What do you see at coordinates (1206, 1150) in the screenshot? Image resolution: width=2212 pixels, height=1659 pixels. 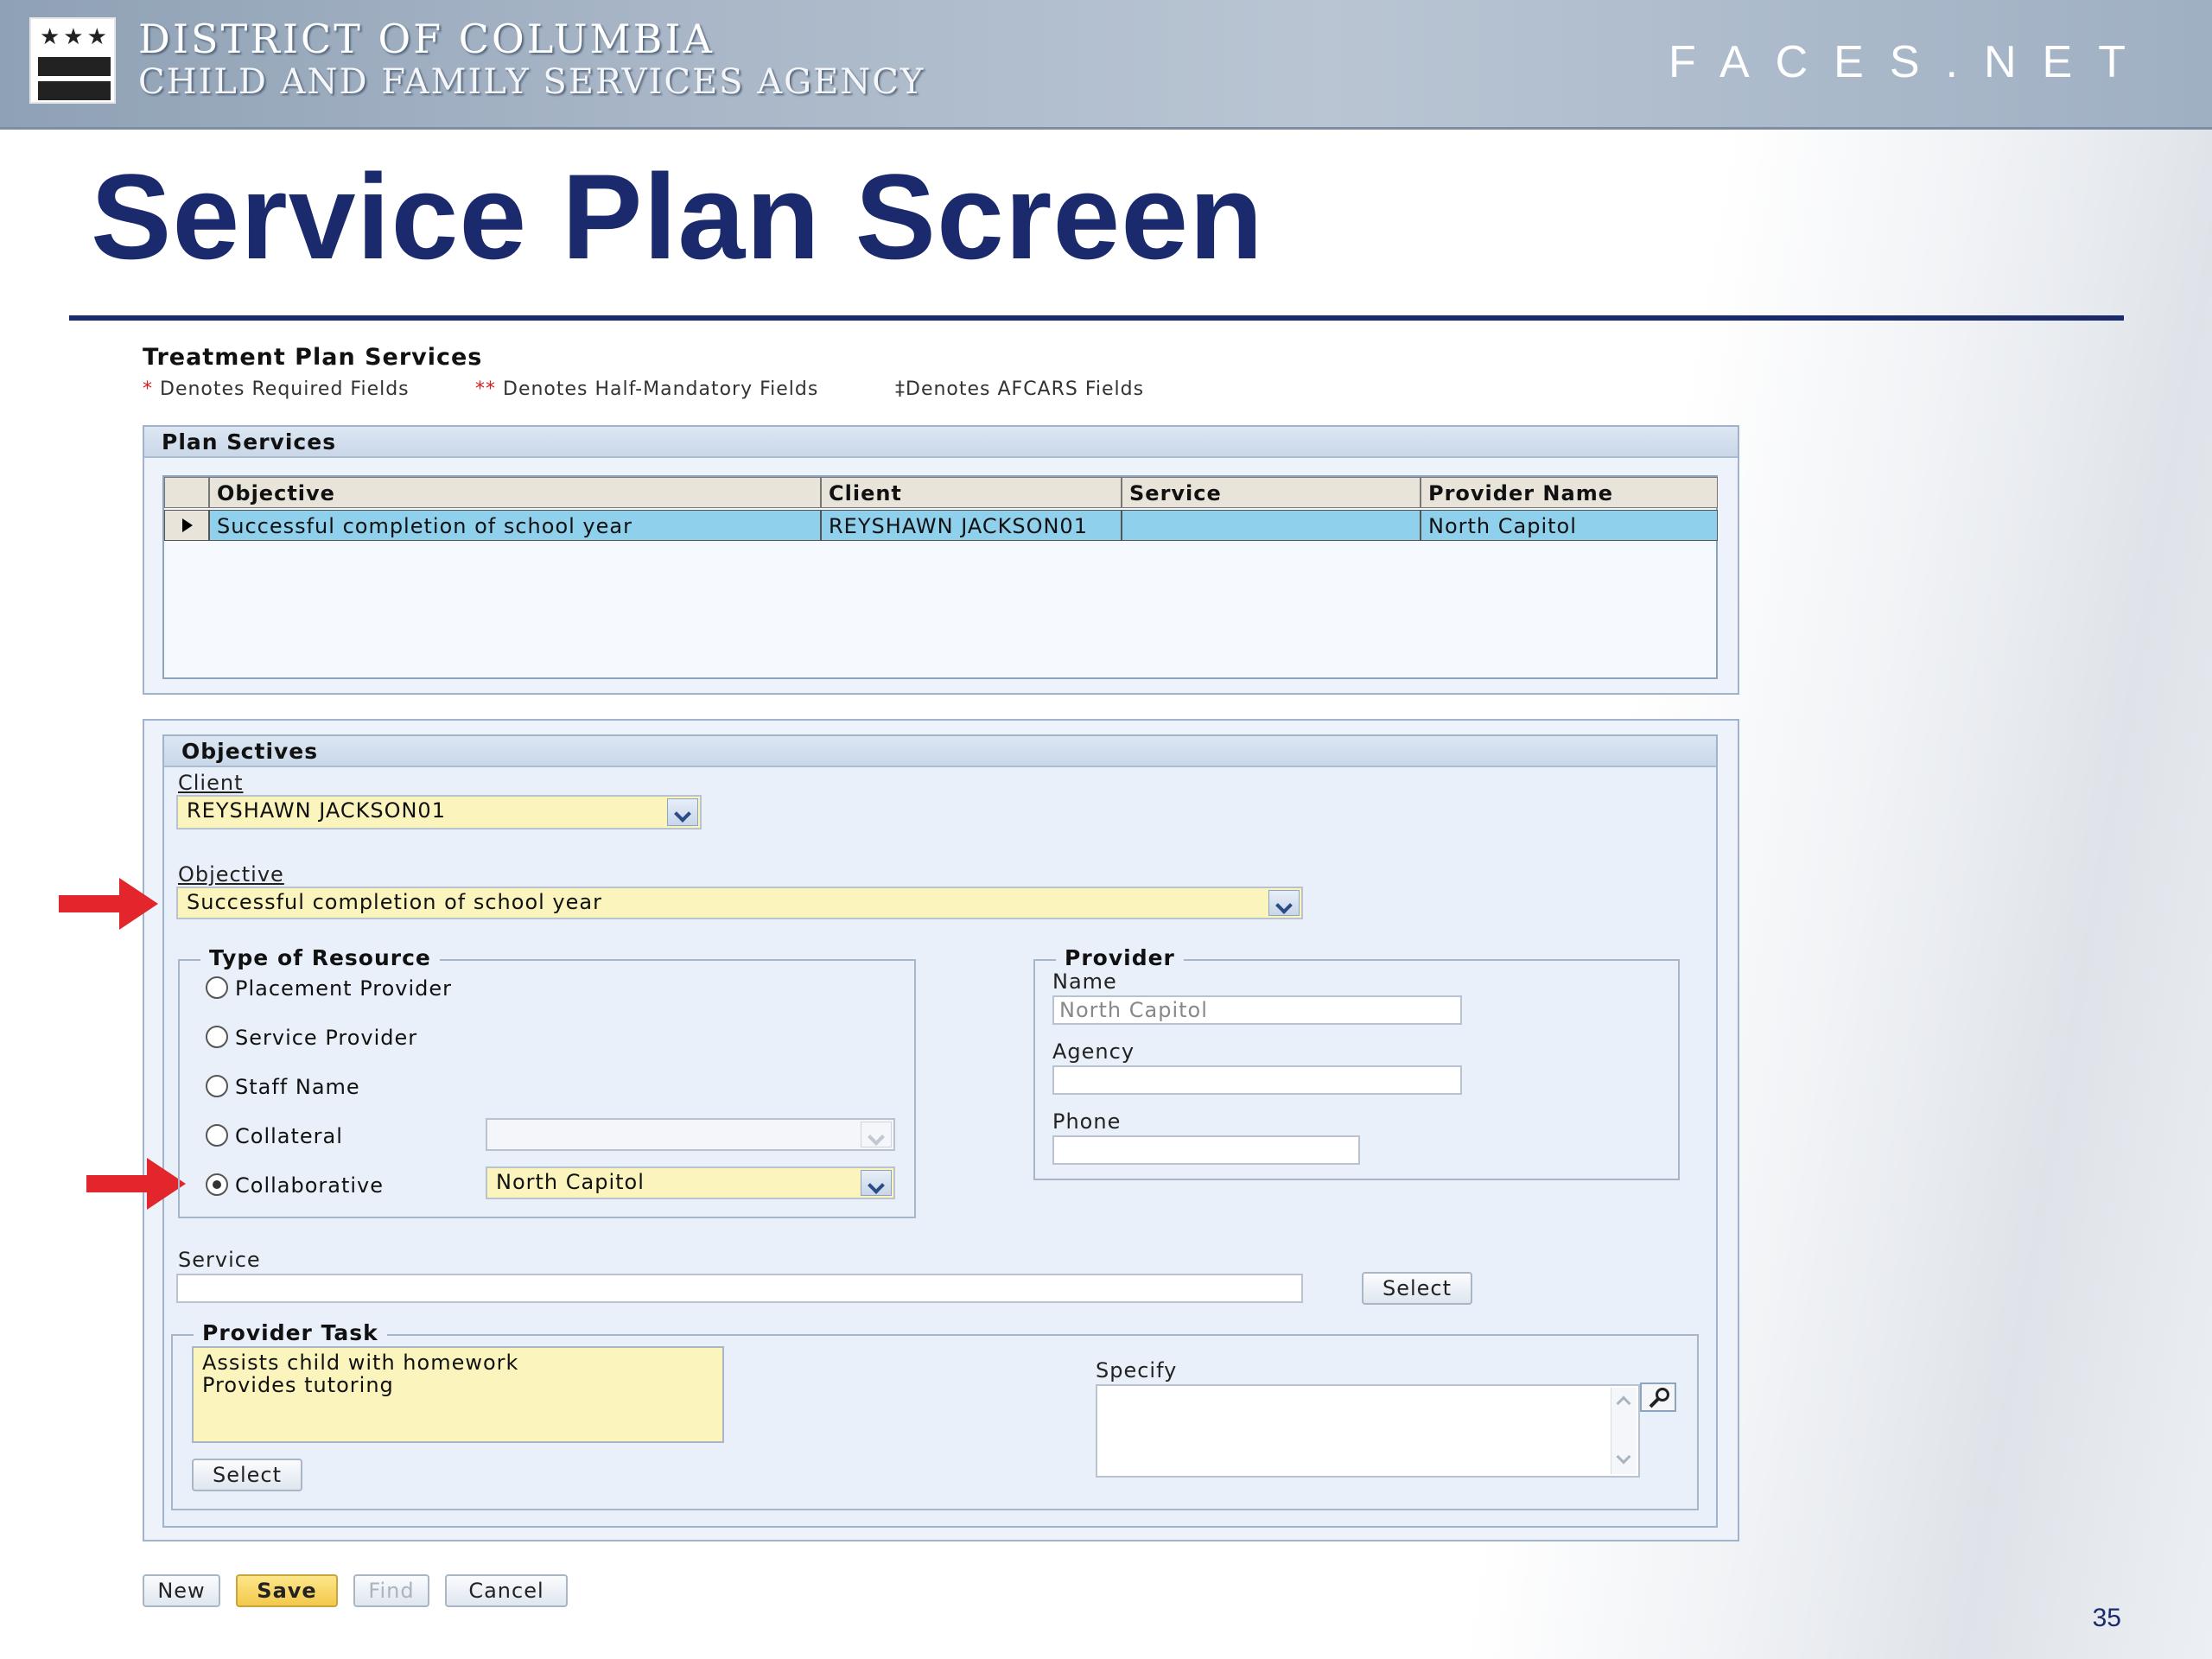 I see `provider-phone-field` at bounding box center [1206, 1150].